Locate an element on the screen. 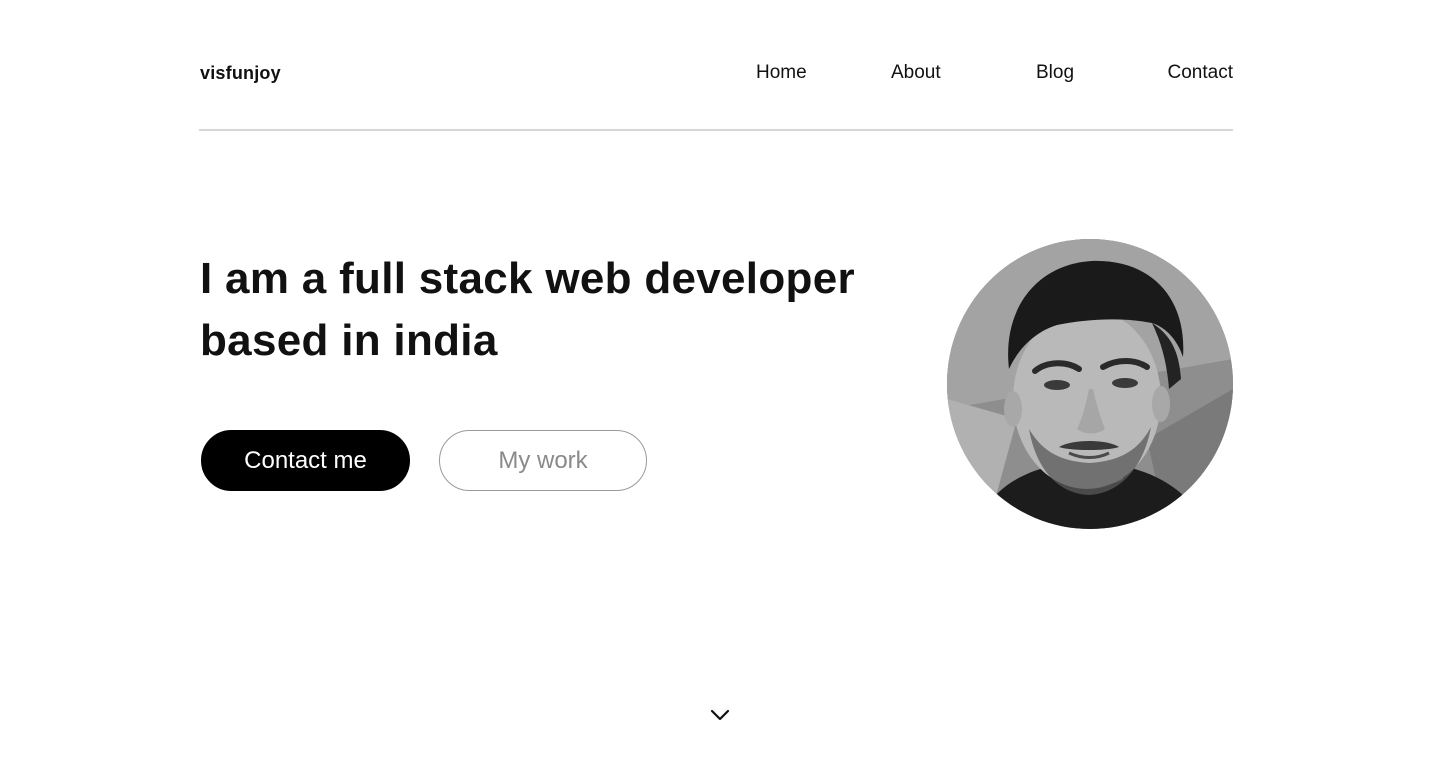  chevron-down-icon is located at coordinates (720, 715).